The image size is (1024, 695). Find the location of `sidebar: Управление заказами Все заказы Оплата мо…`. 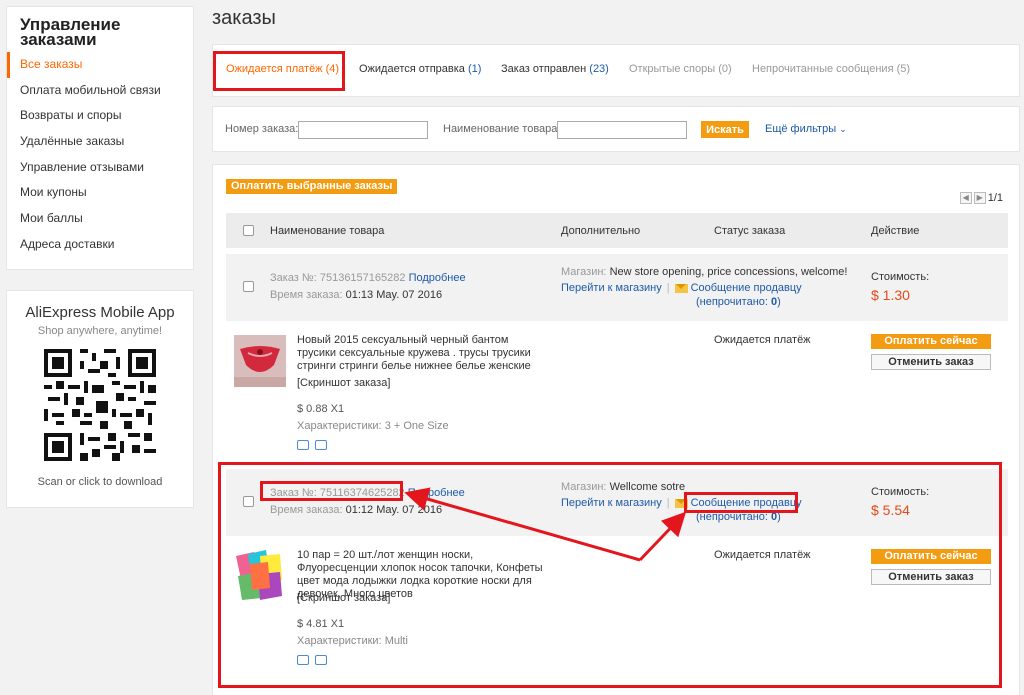

sidebar: Управление заказами Все заказы Оплата мо… is located at coordinates (100, 138).